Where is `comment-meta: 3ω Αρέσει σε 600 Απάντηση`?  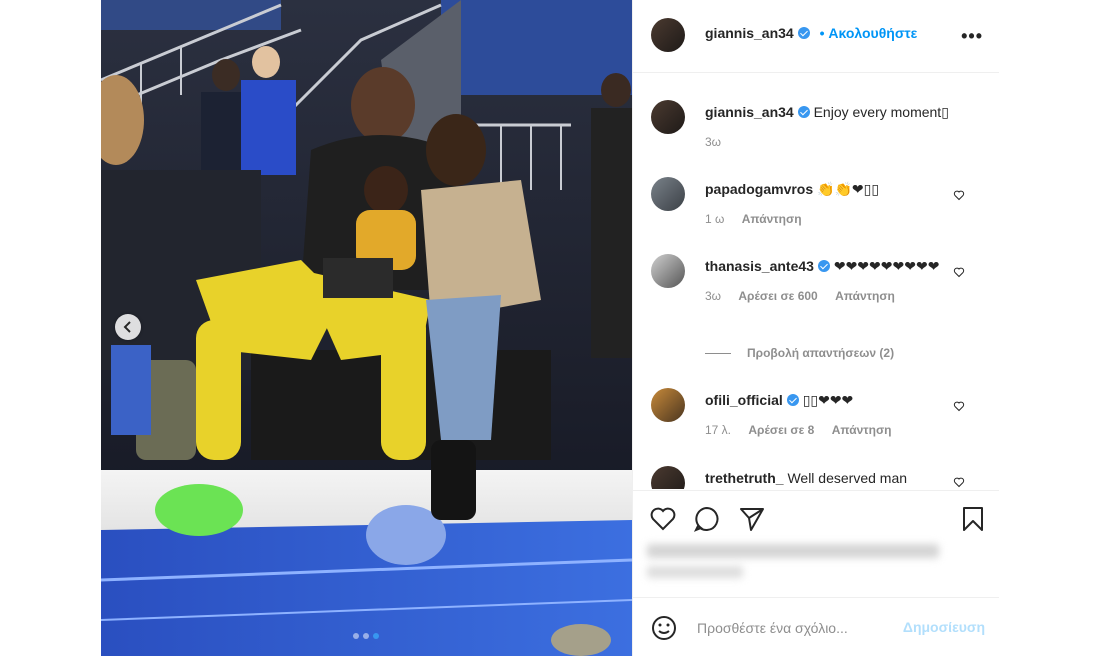 comment-meta: 3ω Αρέσει σε 600 Απάντηση is located at coordinates (830, 296).